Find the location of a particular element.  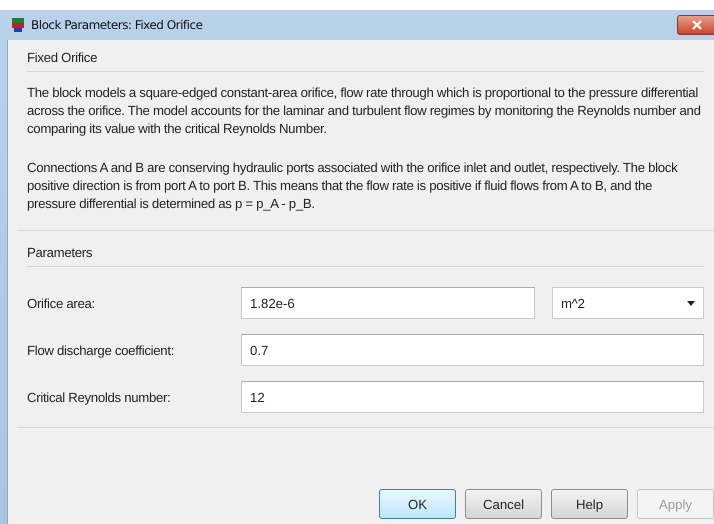

window-title: Block Parameters: Fixed Orifice is located at coordinates (117, 25).